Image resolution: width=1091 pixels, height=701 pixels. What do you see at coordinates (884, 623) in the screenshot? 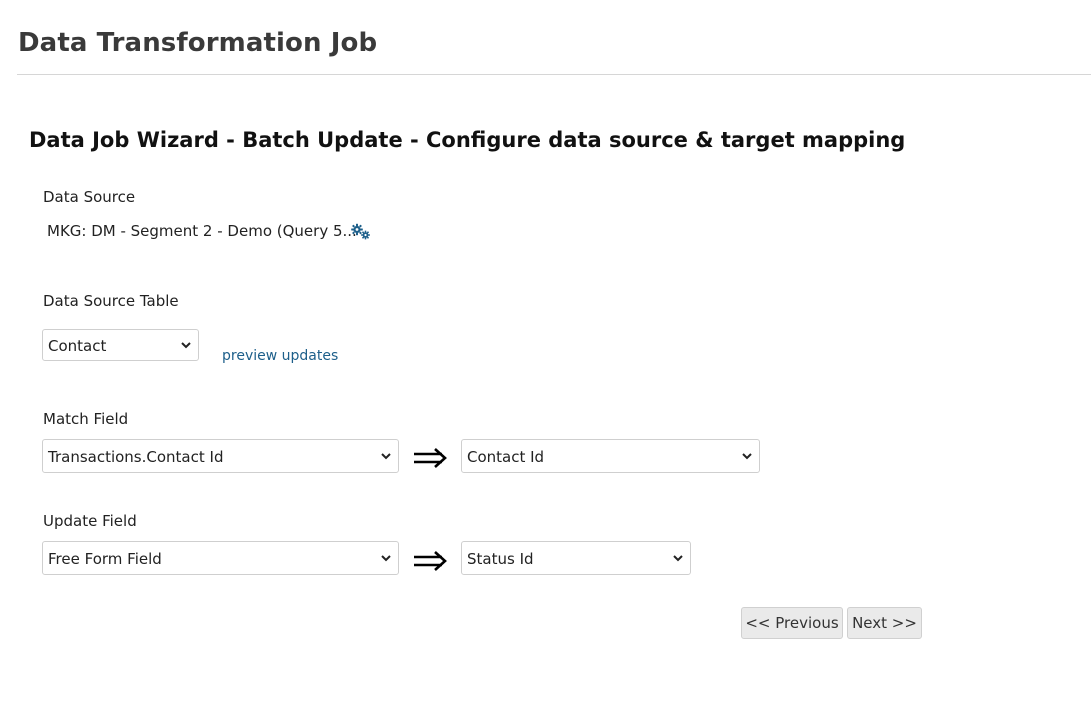
I see `next-button: Next >>` at bounding box center [884, 623].